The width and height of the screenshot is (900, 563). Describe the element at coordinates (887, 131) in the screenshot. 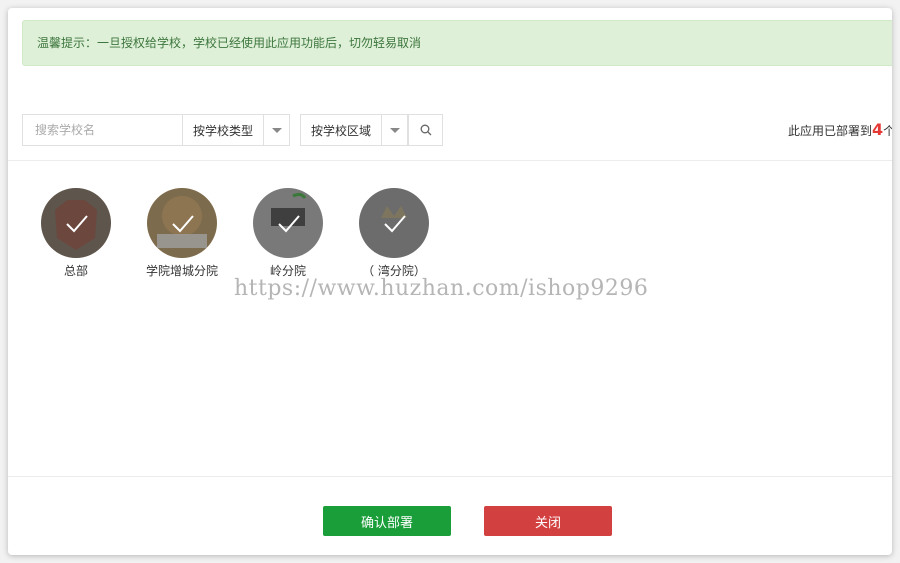

I see `deploy-count-suffix: 个` at that location.